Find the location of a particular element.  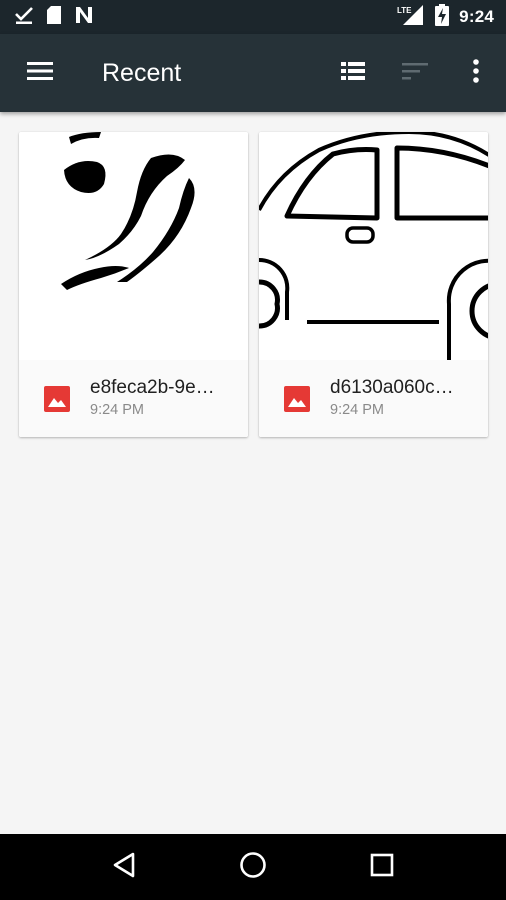

recents-icon is located at coordinates (382, 867).